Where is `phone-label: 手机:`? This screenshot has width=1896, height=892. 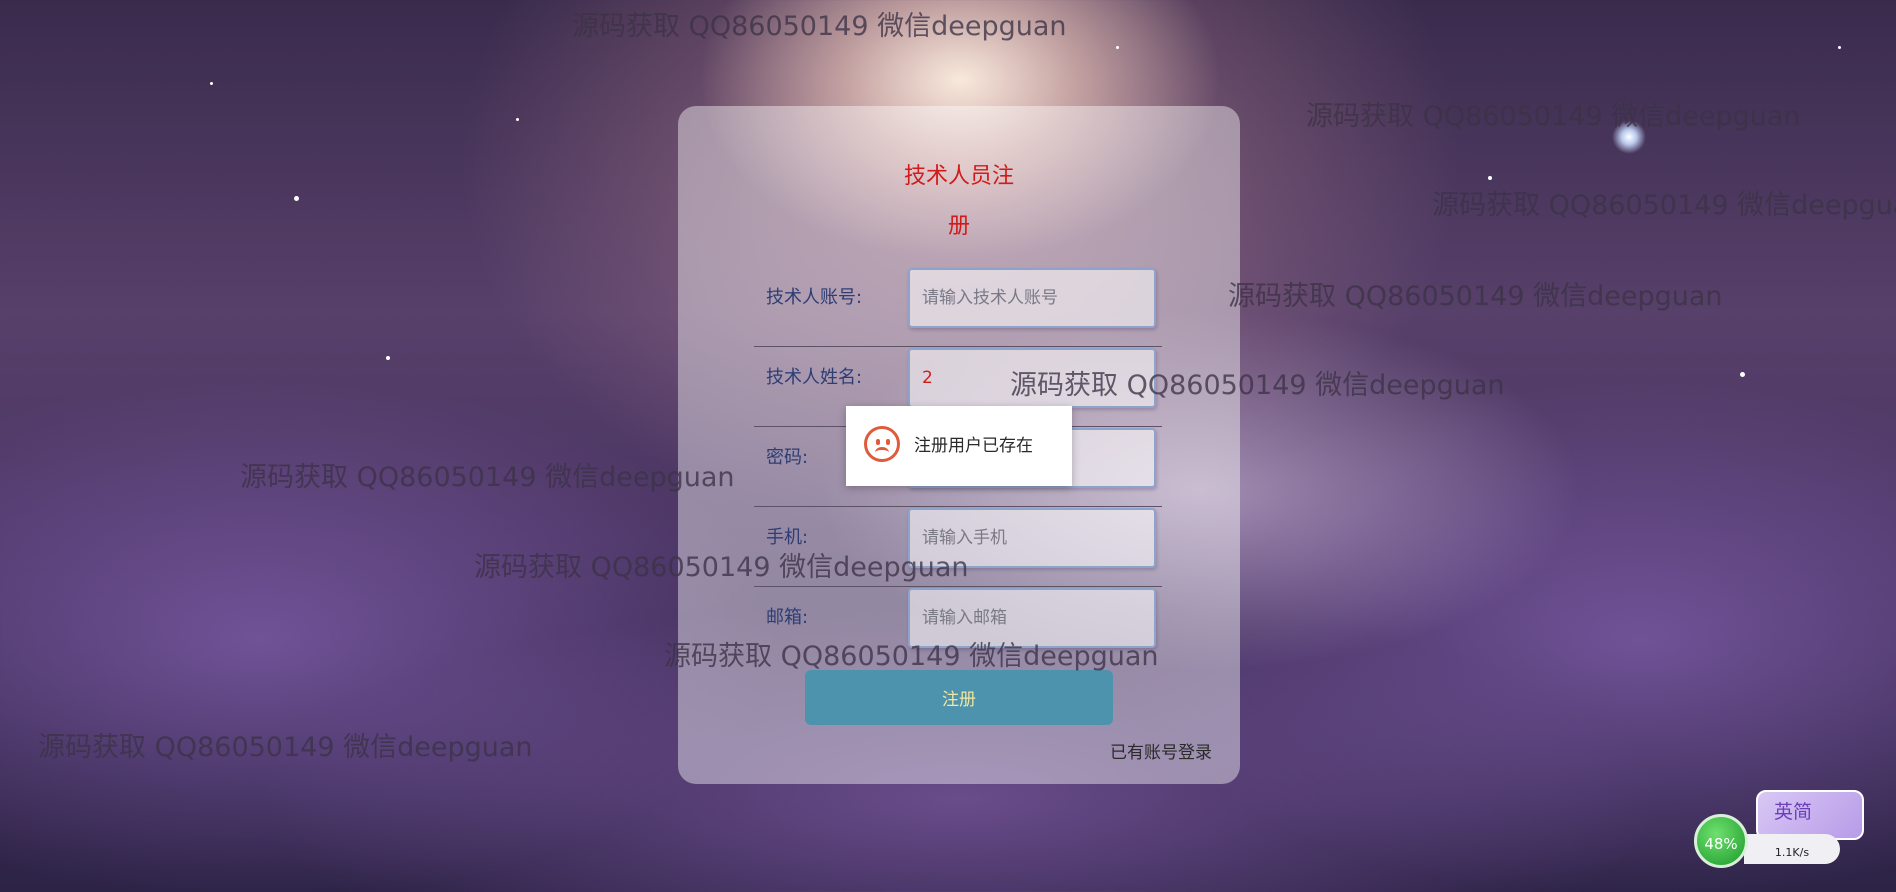
phone-label: 手机: is located at coordinates (787, 537).